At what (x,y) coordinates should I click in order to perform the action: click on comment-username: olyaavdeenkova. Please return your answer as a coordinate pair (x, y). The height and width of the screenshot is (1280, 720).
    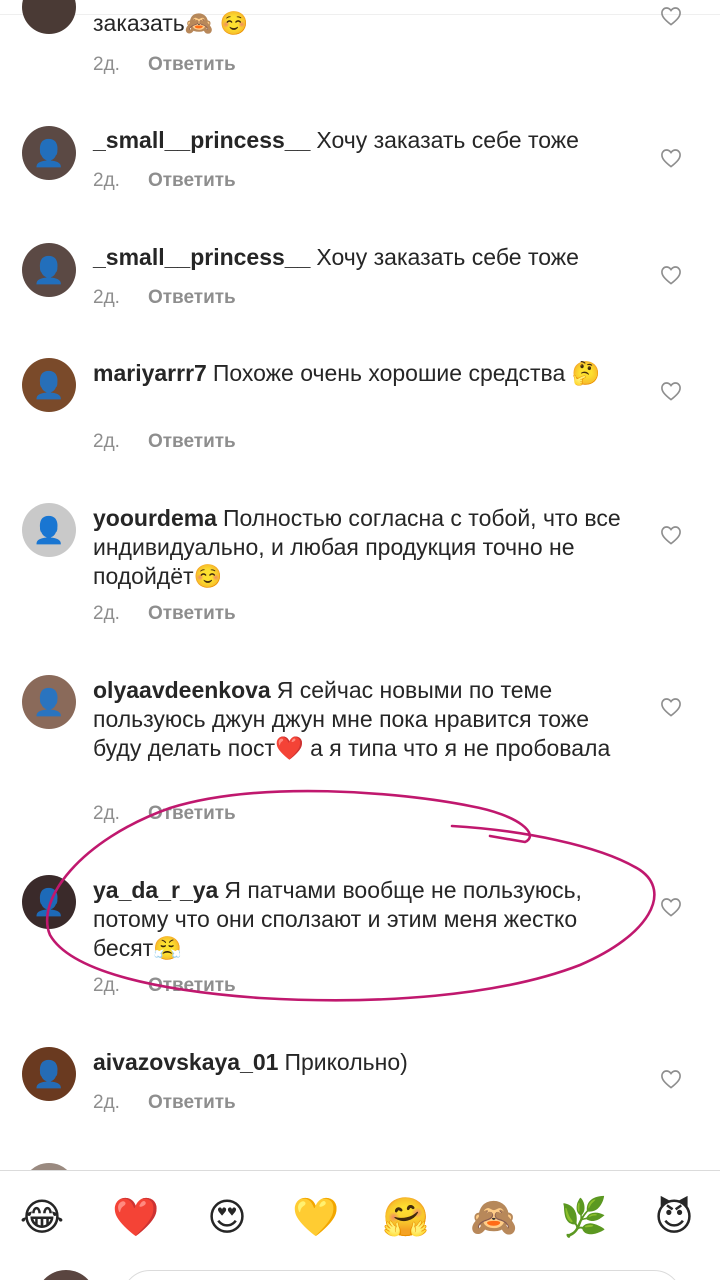
    Looking at the image, I should click on (182, 690).